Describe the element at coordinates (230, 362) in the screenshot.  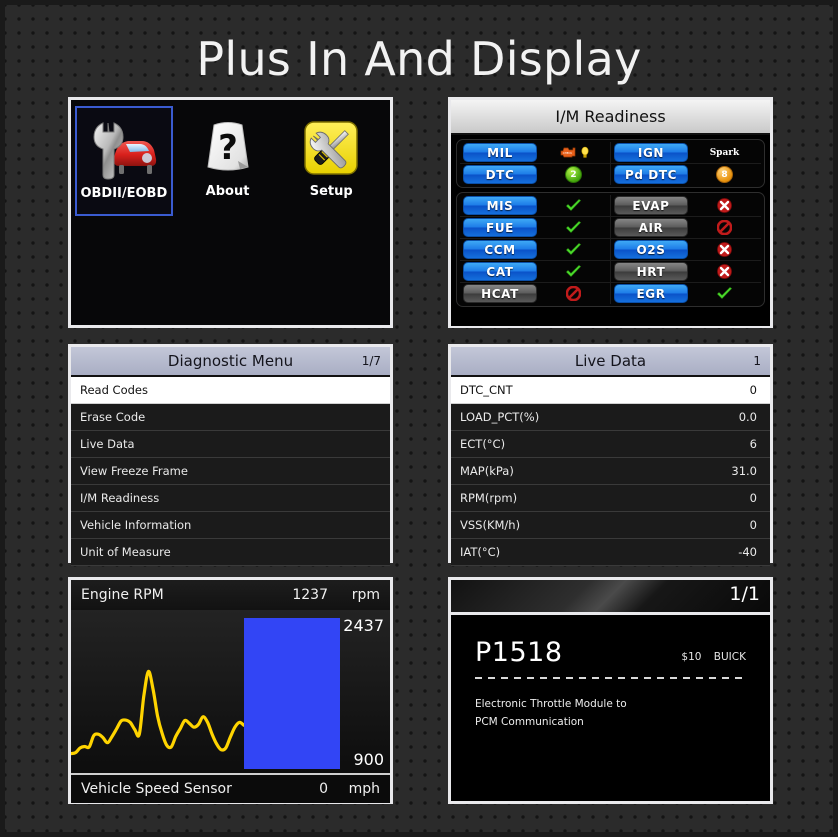
I see `diagnostic-menu-header: Diagnostic Menu 1/7` at that location.